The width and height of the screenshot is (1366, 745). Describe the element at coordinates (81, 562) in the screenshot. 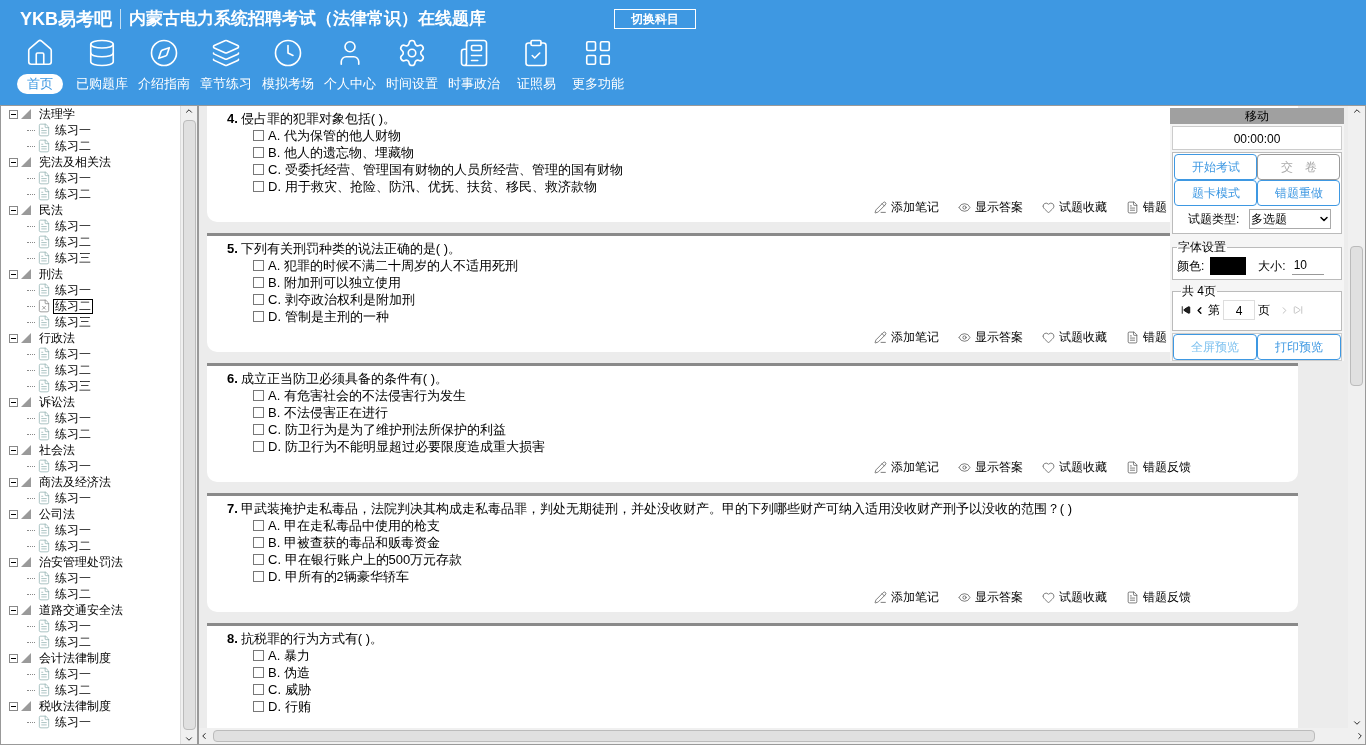

I see `tree-group-label: 治安管理处罚法` at that location.